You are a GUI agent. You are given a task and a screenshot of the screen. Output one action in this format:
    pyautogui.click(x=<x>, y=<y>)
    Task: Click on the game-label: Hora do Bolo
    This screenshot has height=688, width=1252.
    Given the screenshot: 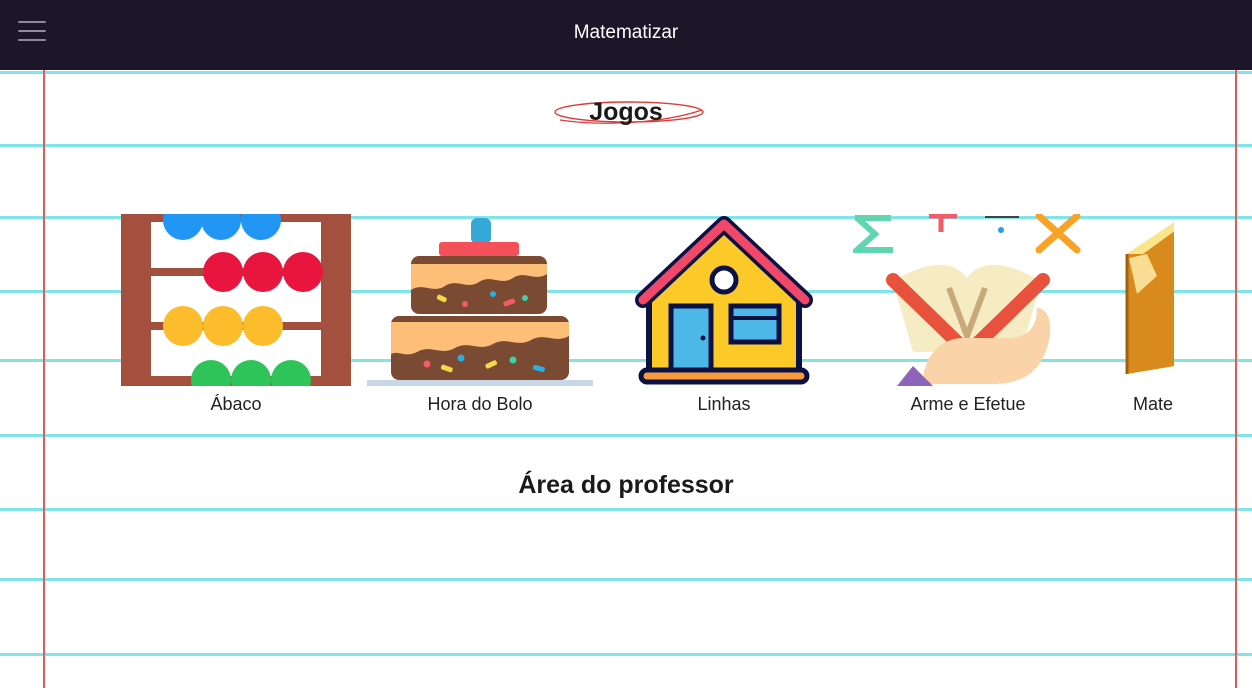 What is the action you would take?
    pyautogui.click(x=480, y=404)
    